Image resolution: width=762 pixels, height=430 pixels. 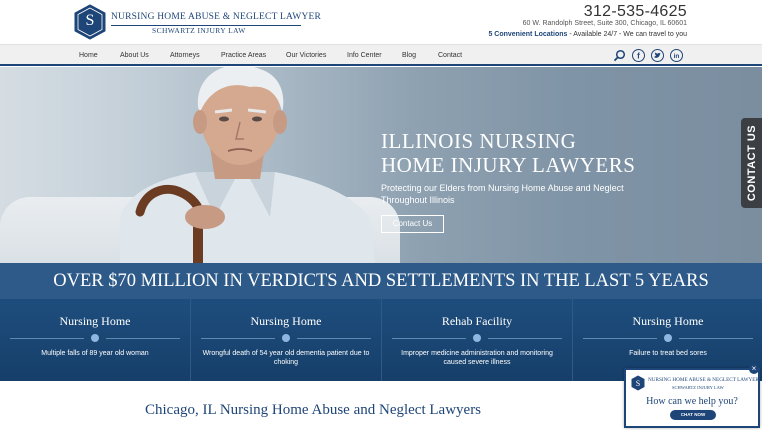 I want to click on chat-question: How can we help you?, so click(x=692, y=401).